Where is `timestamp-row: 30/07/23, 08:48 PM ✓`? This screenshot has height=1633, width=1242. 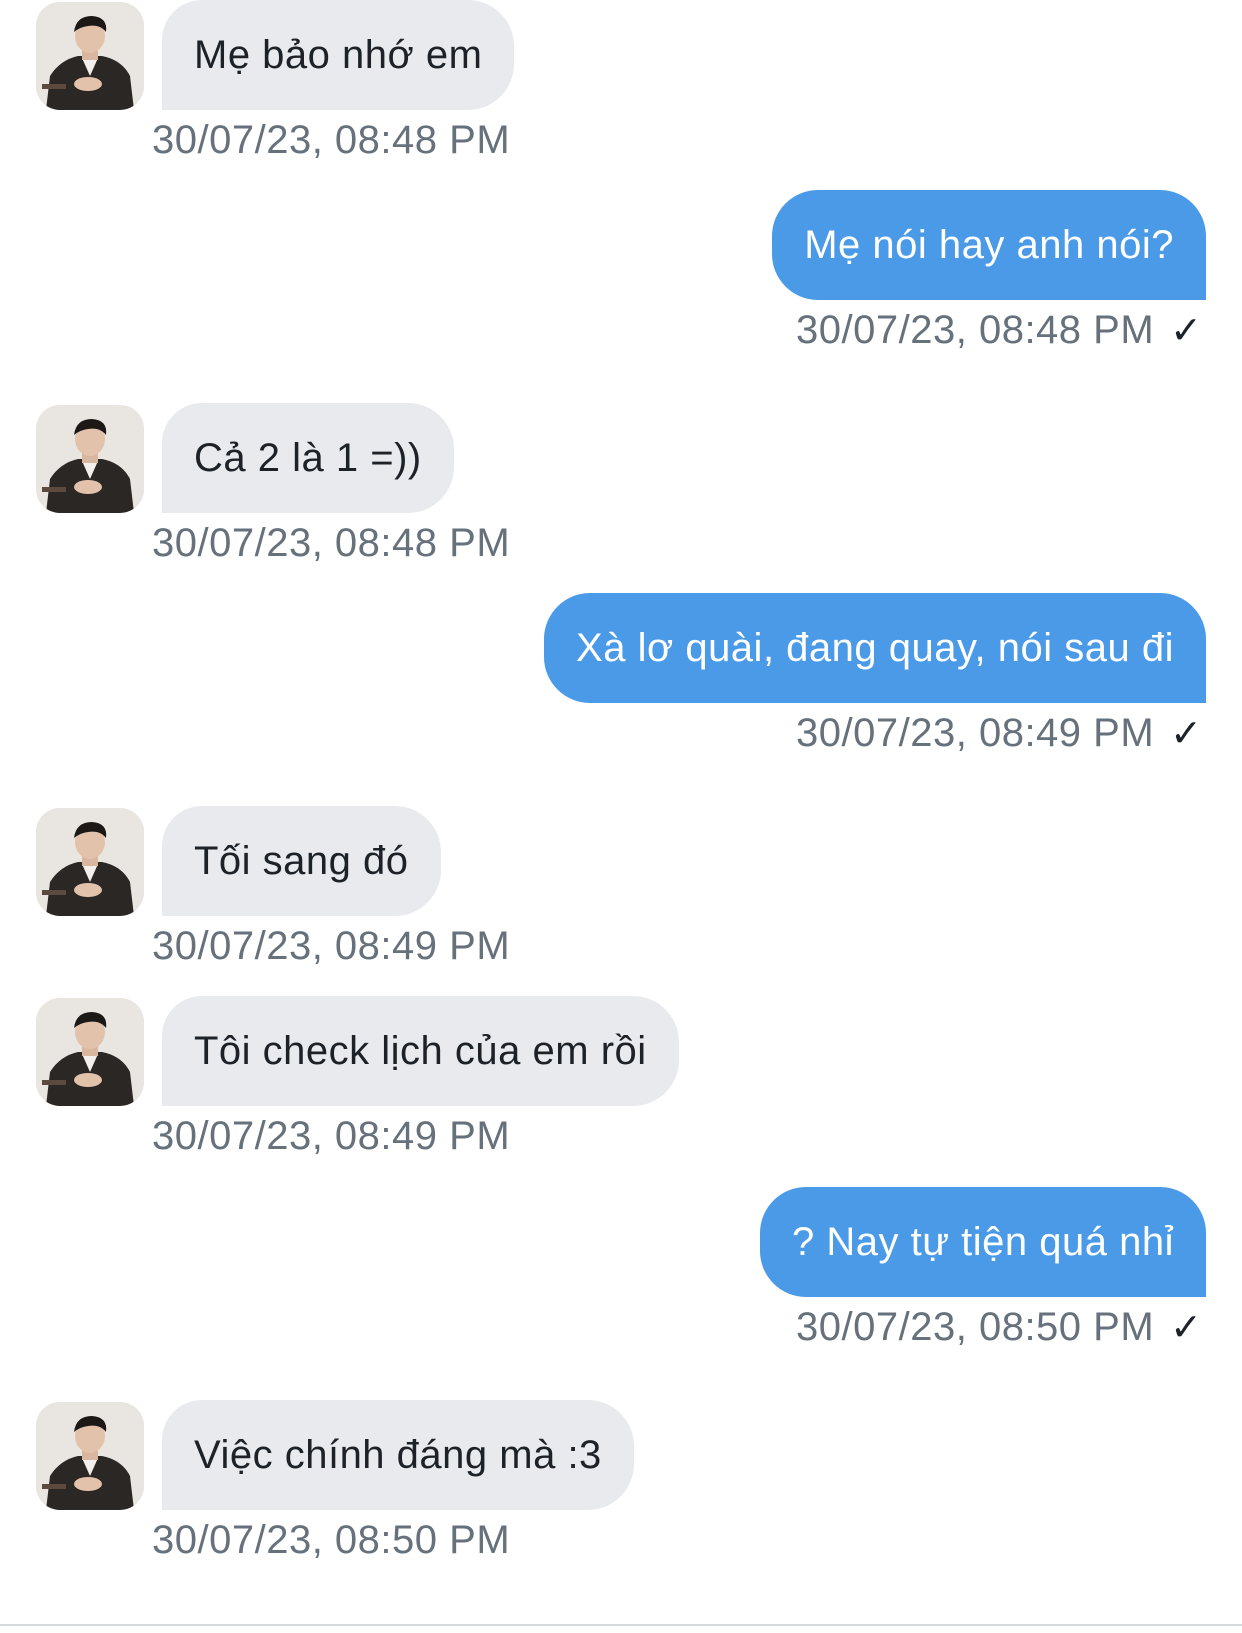
timestamp-row: 30/07/23, 08:48 PM ✓ is located at coordinates (999, 330).